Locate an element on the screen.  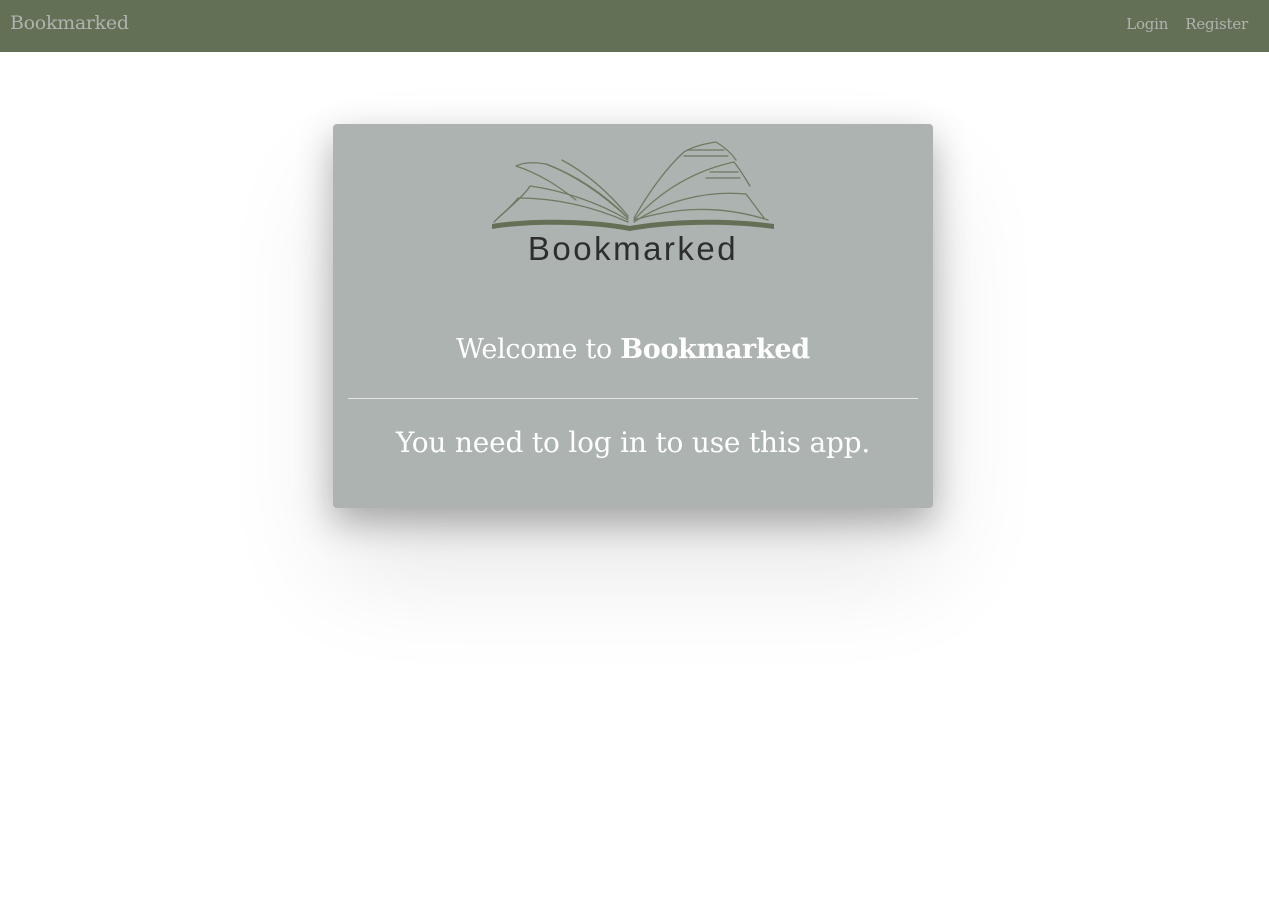
card-divider is located at coordinates (633, 398).